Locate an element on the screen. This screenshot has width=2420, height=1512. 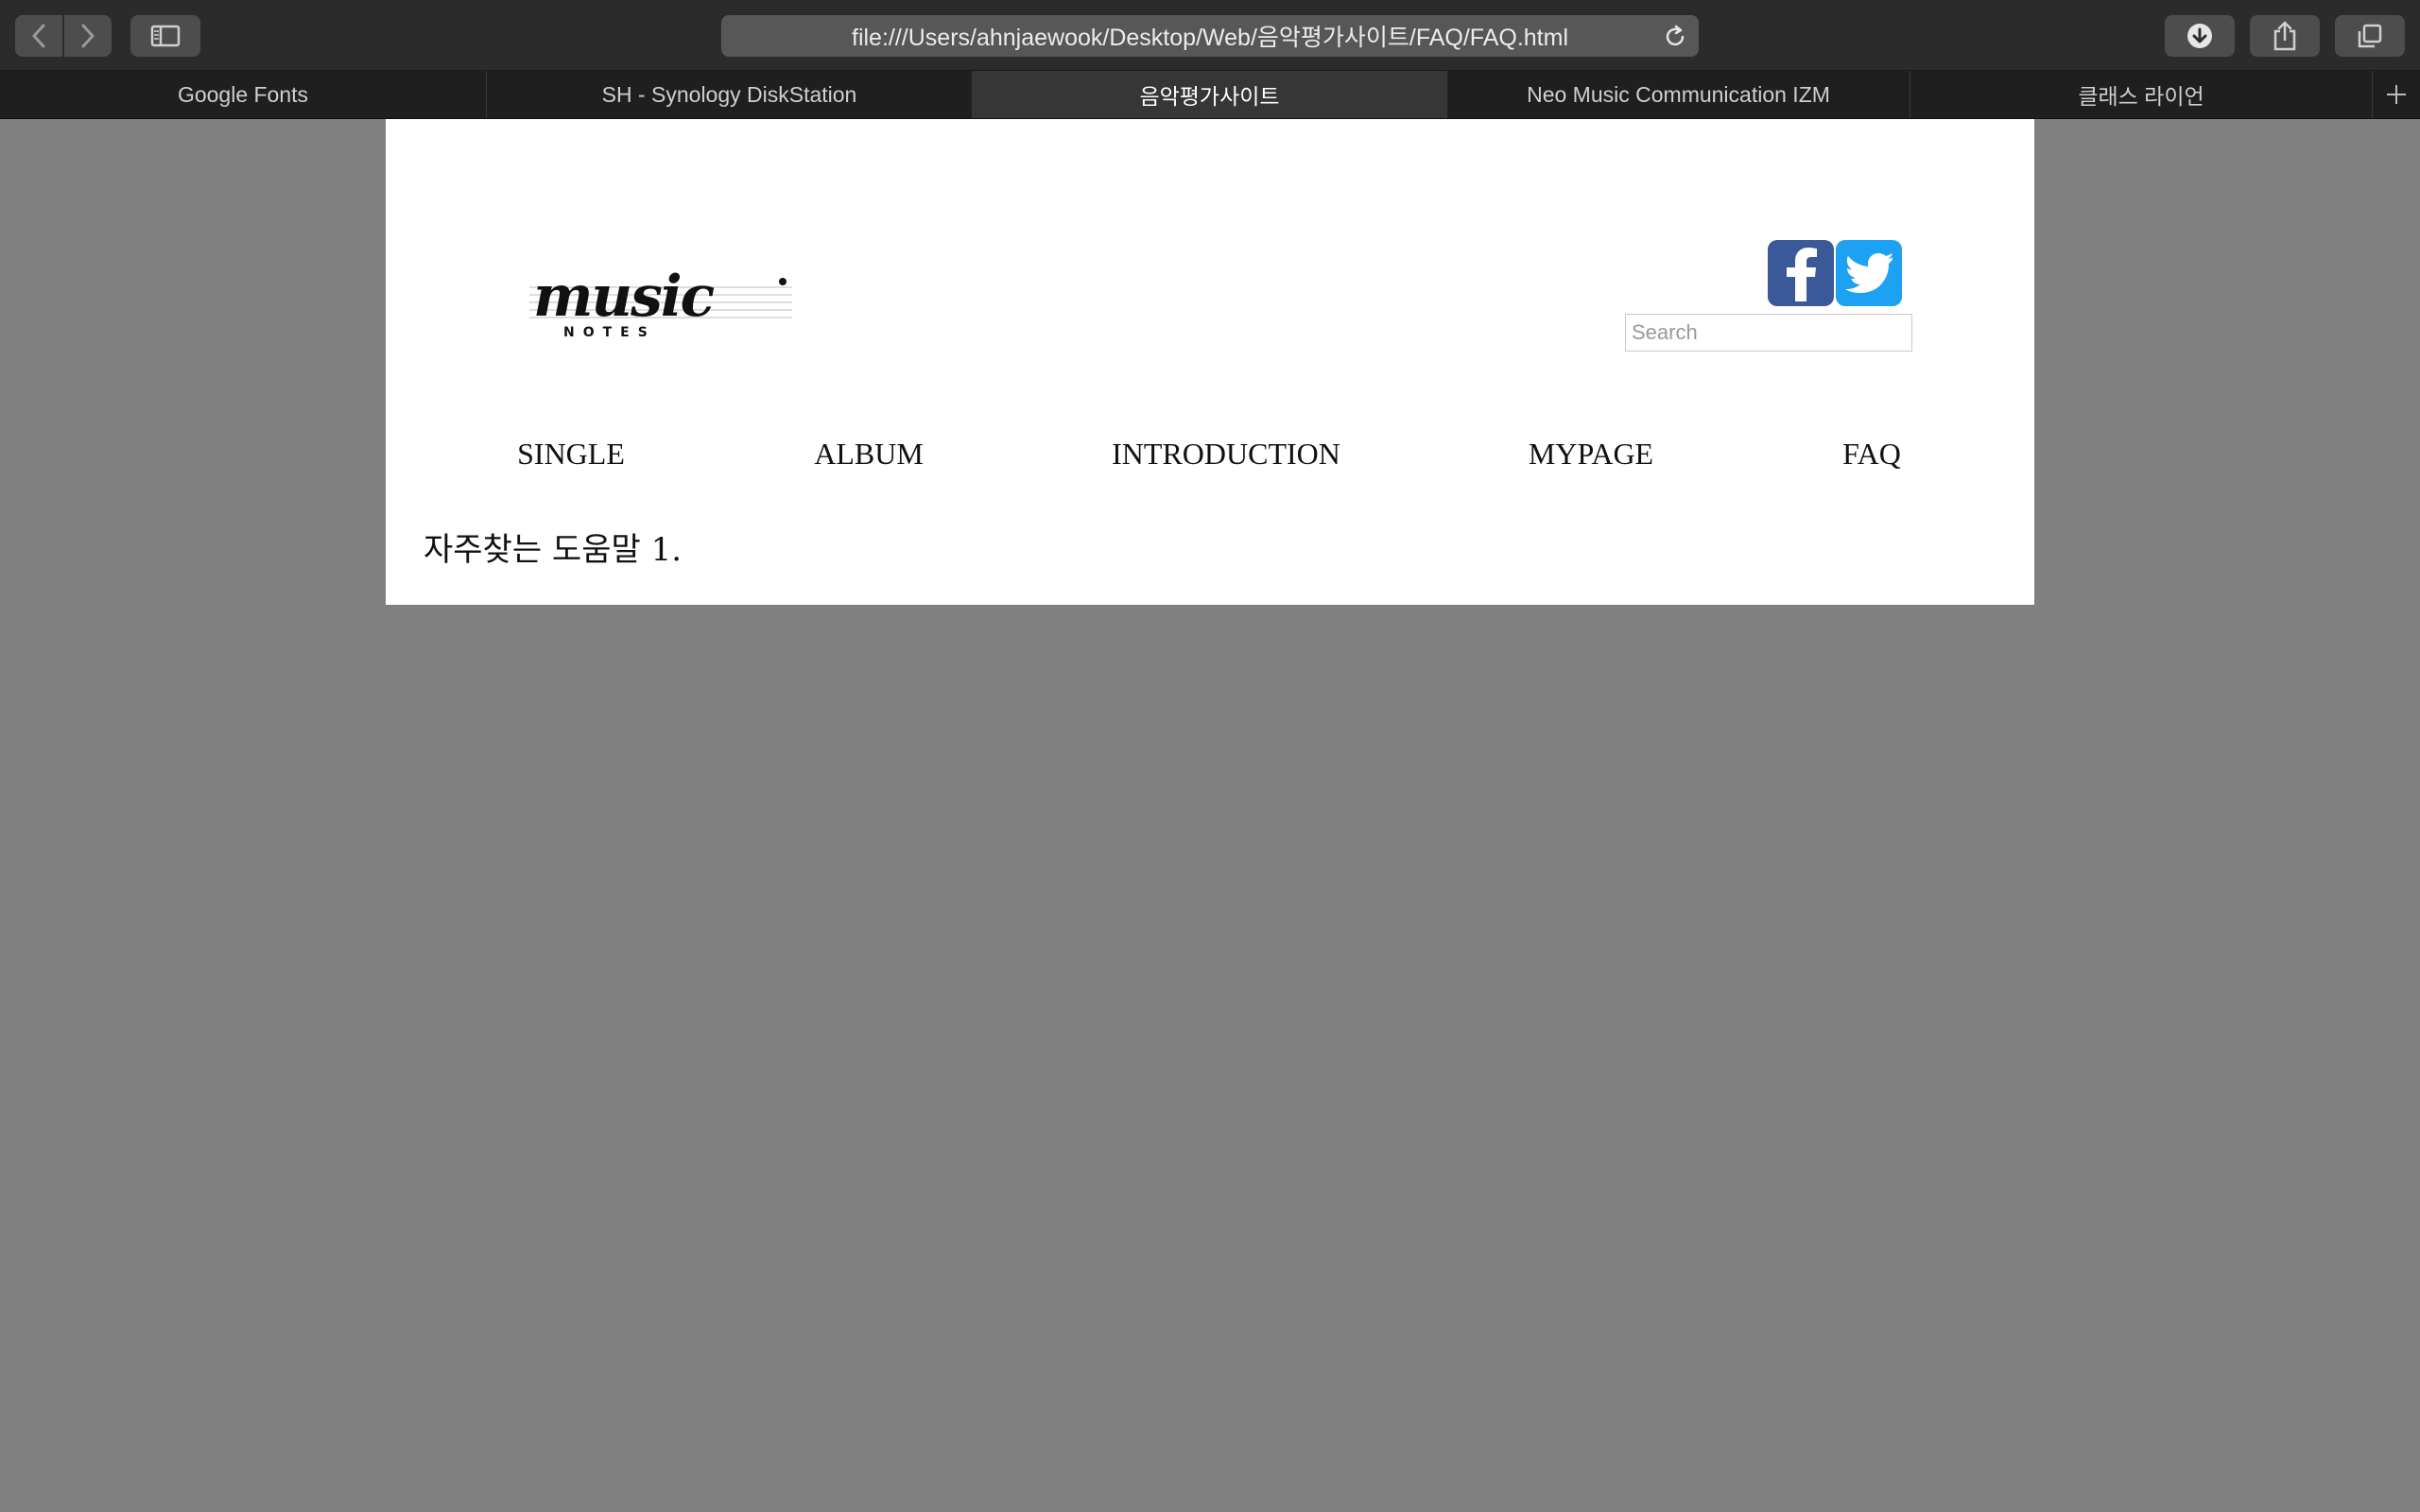
nav-faq: FAQ is located at coordinates (1872, 454).